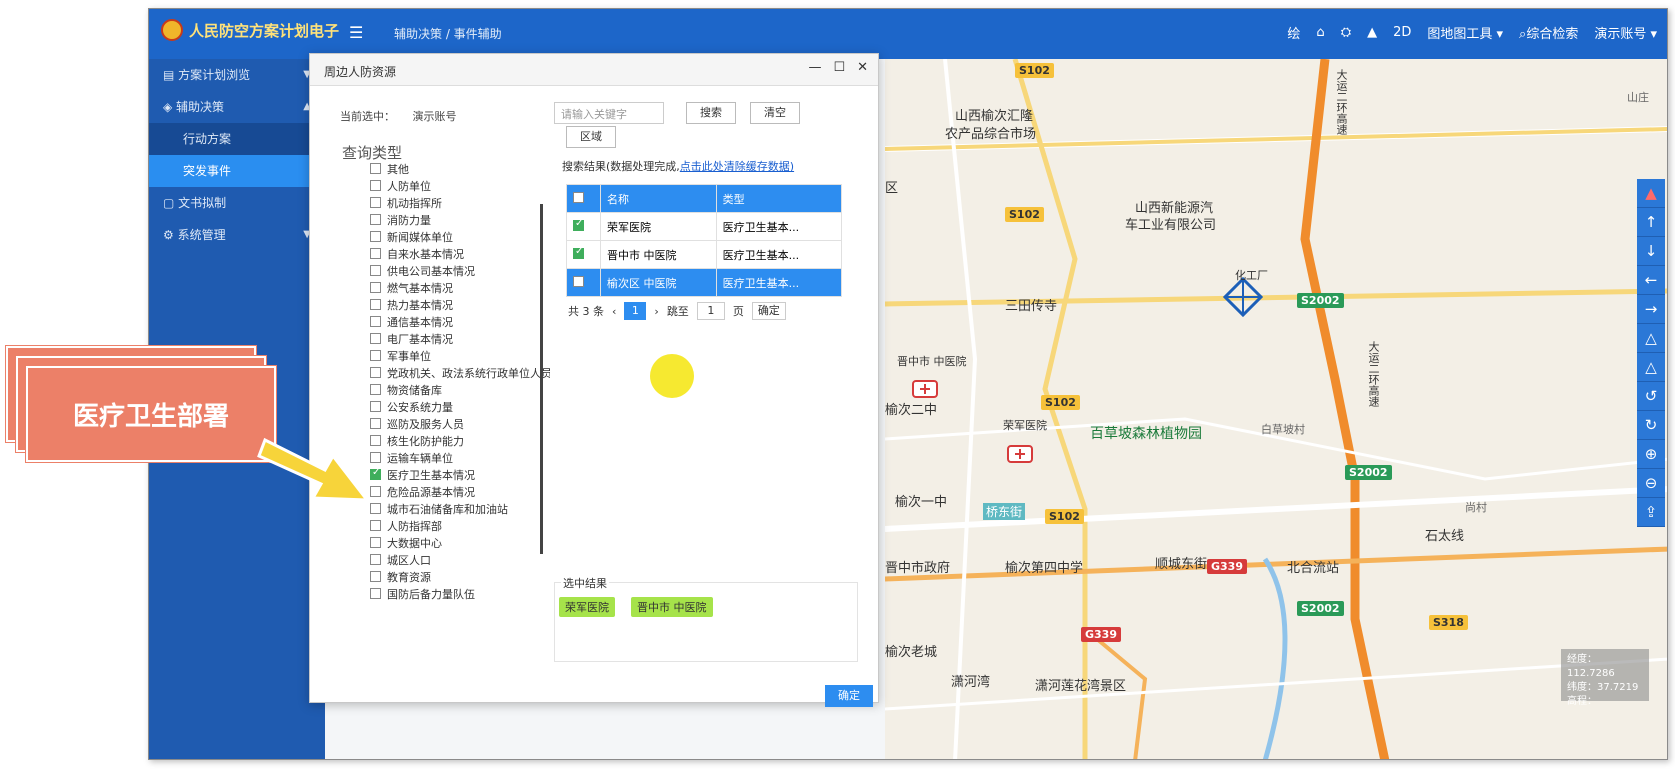  Describe the element at coordinates (1625, 32) in the screenshot. I see `account-menu: 演示账号 ▾` at that location.